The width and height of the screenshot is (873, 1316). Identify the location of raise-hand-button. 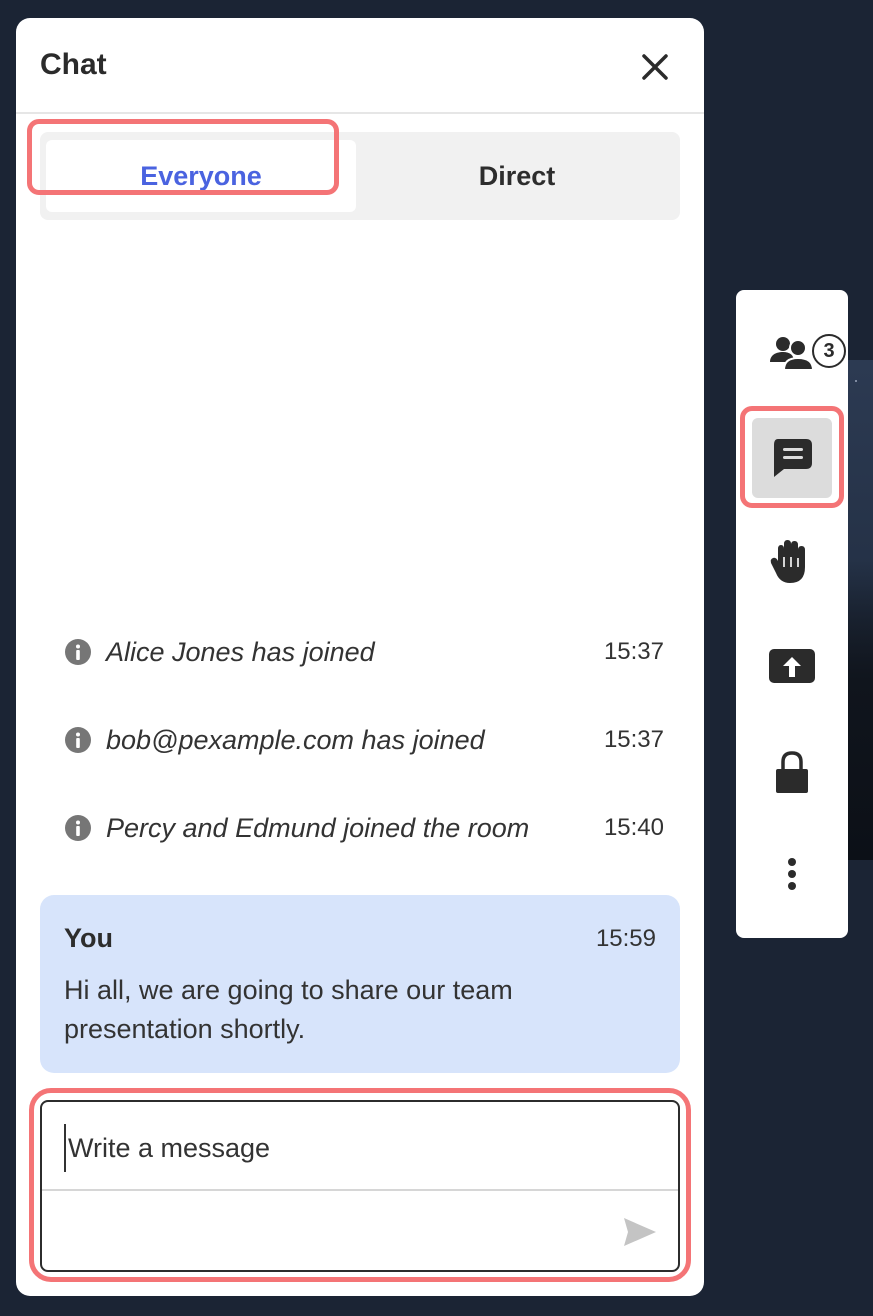
(792, 562).